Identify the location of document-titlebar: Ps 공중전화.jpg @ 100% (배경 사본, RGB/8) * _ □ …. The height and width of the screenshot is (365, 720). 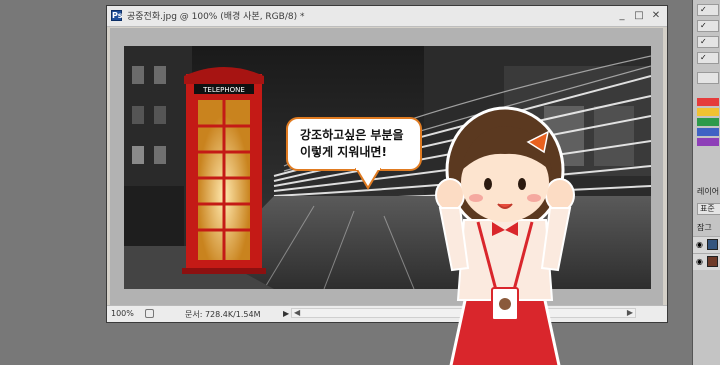
(387, 16).